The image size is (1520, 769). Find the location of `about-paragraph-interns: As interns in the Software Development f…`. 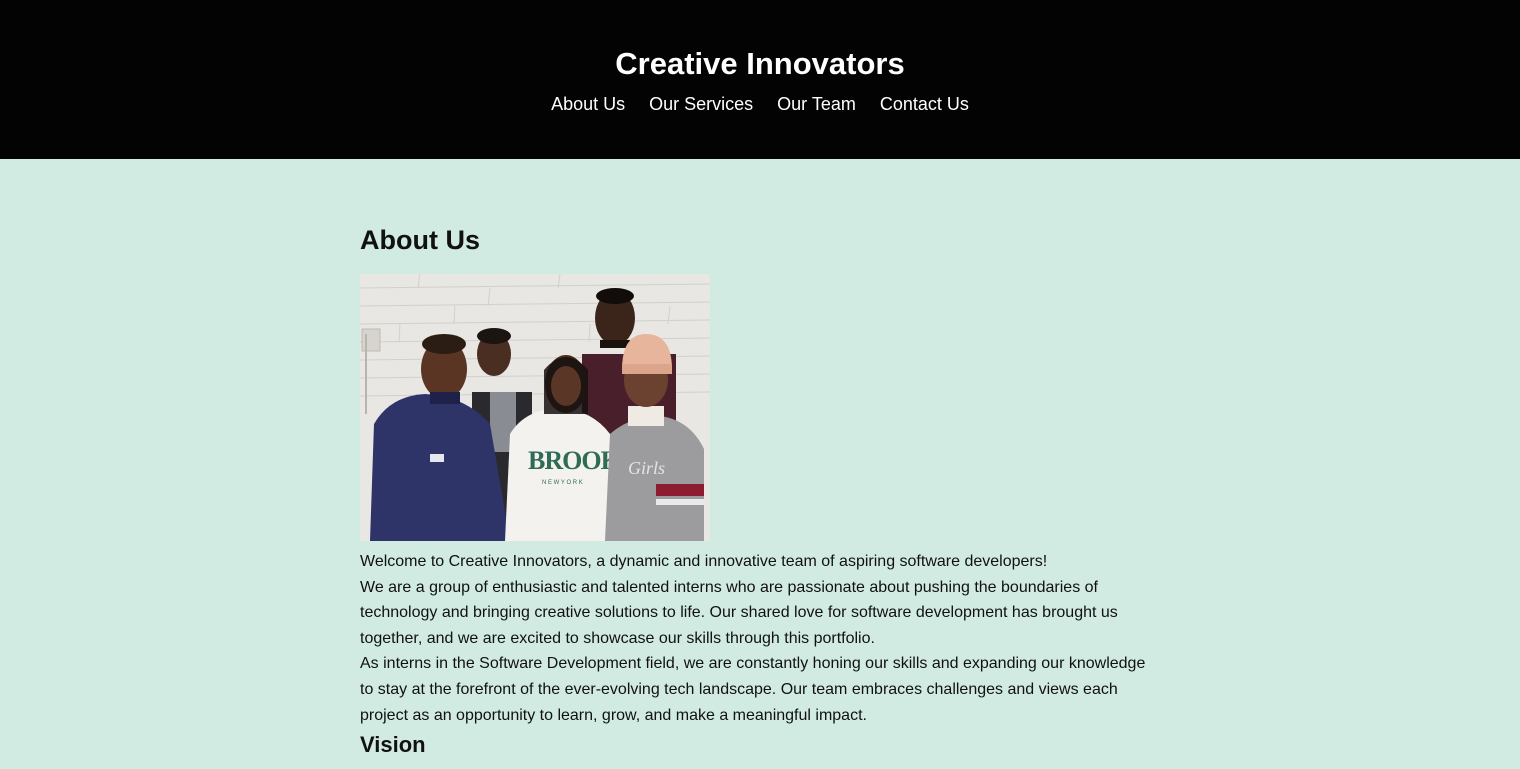

about-paragraph-interns: As interns in the Software Development f… is located at coordinates (753, 689).